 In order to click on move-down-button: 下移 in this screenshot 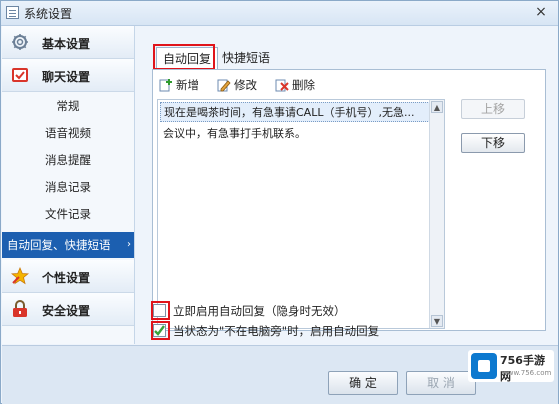, I will do `click(493, 143)`.